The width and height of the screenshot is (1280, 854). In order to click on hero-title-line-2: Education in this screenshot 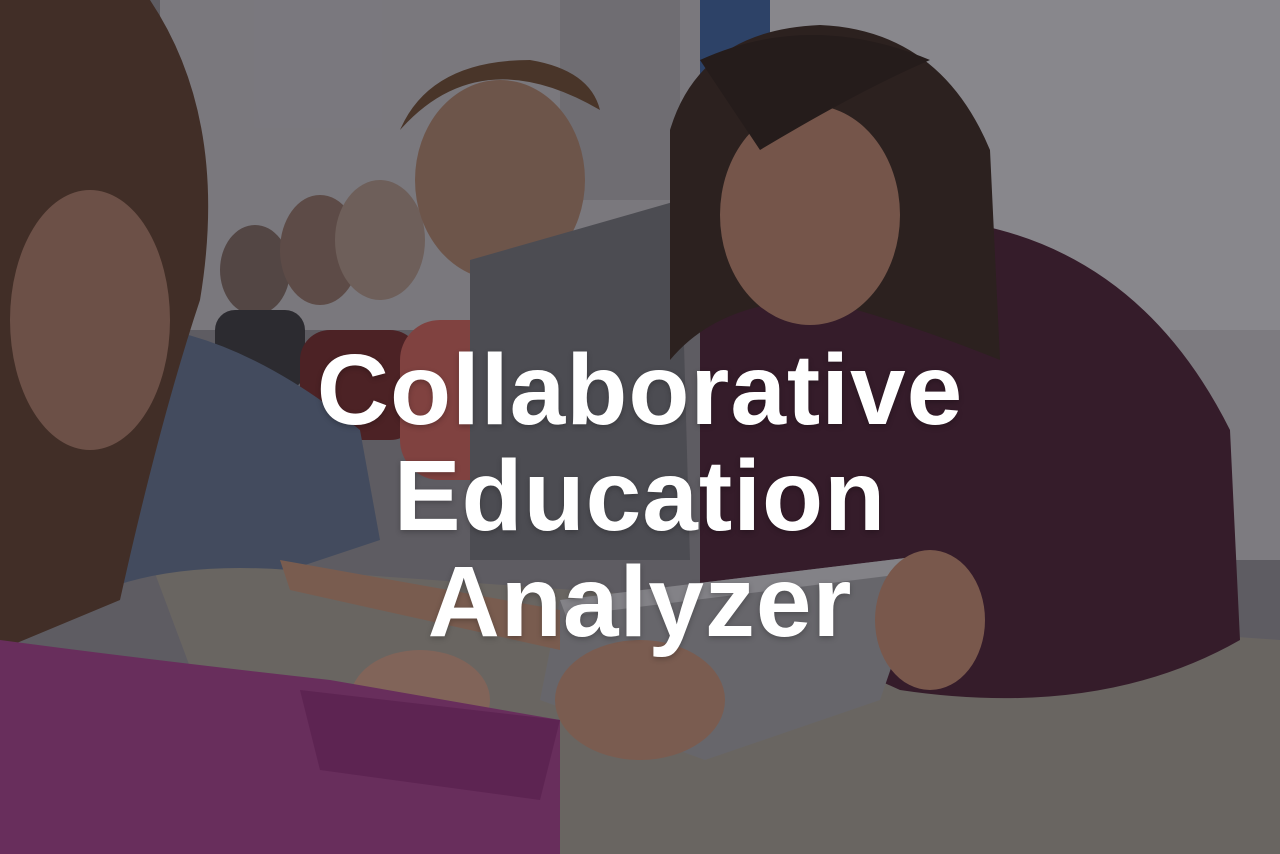, I will do `click(640, 496)`.